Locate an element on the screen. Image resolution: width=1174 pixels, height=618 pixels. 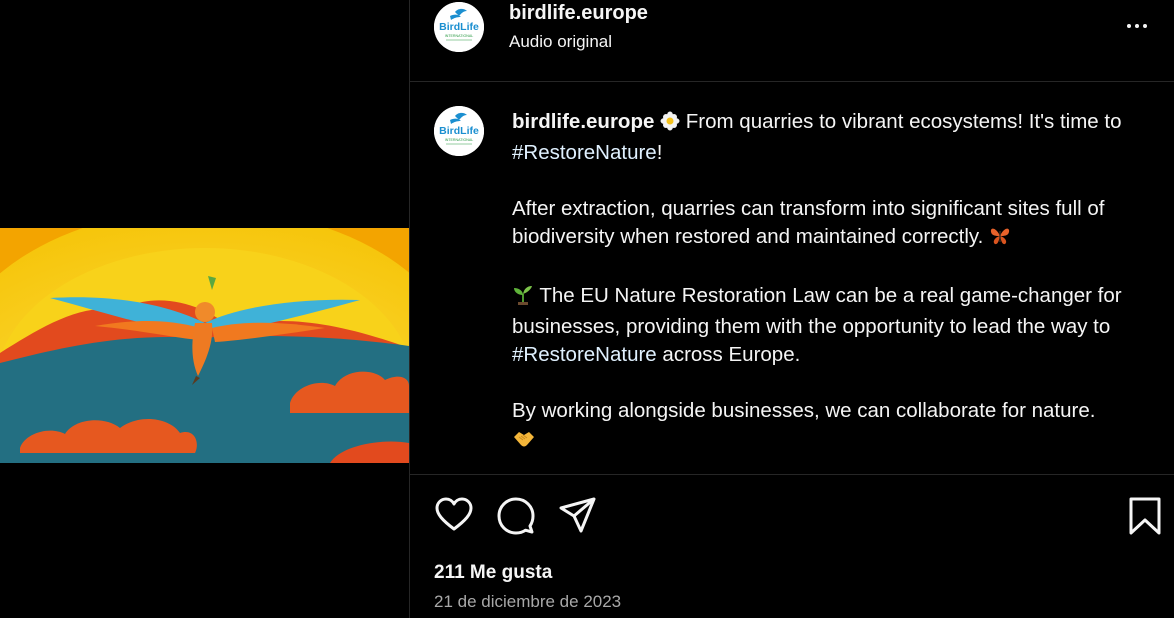
caption-username: birdlife.europe is located at coordinates (583, 121).